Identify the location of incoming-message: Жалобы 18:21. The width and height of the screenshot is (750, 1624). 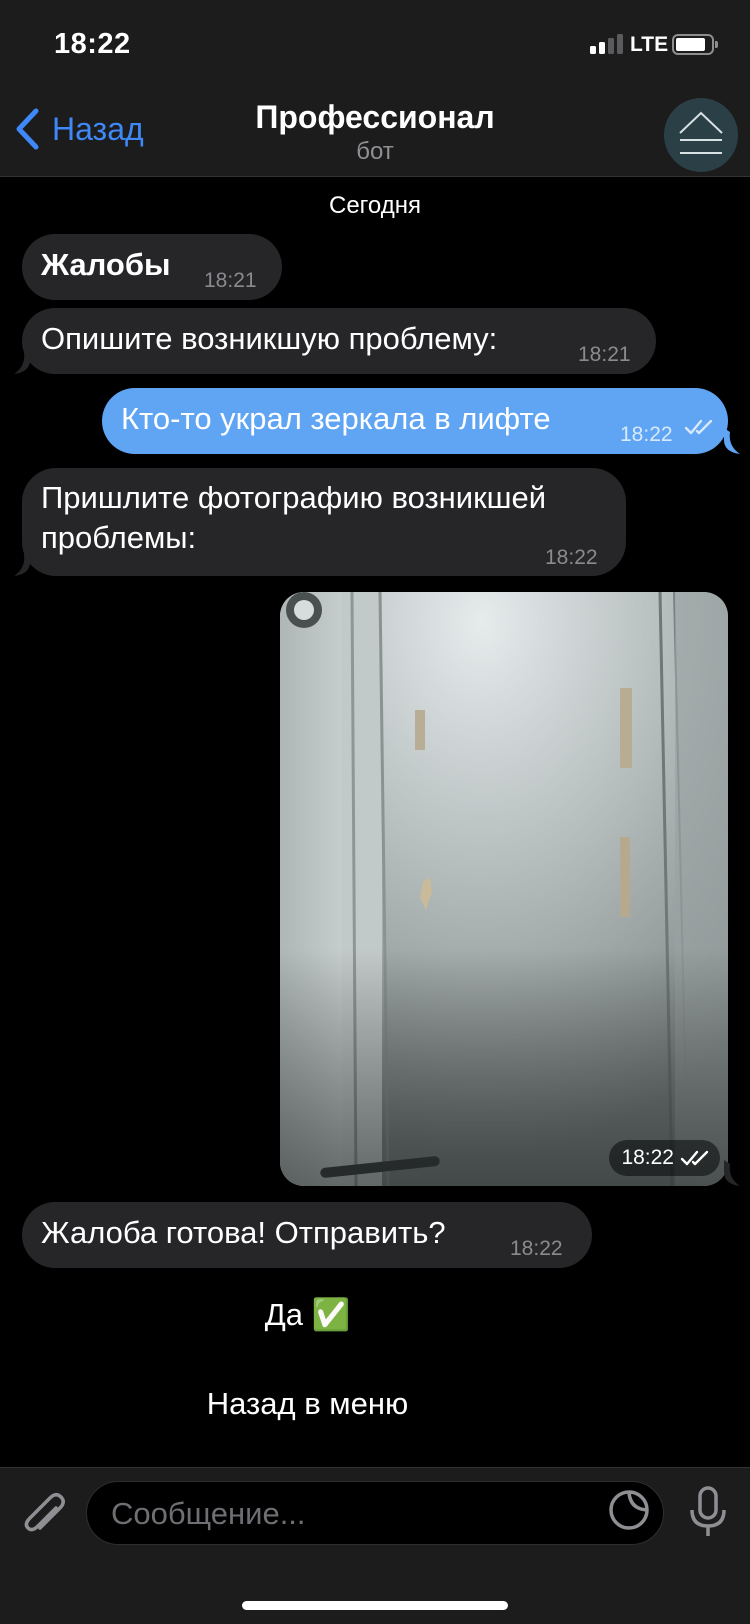
(152, 267).